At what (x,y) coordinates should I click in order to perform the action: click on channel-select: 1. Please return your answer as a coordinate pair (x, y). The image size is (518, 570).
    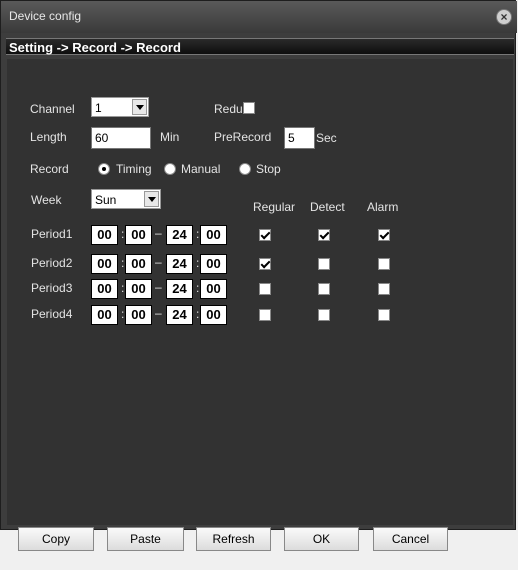
    Looking at the image, I should click on (120, 107).